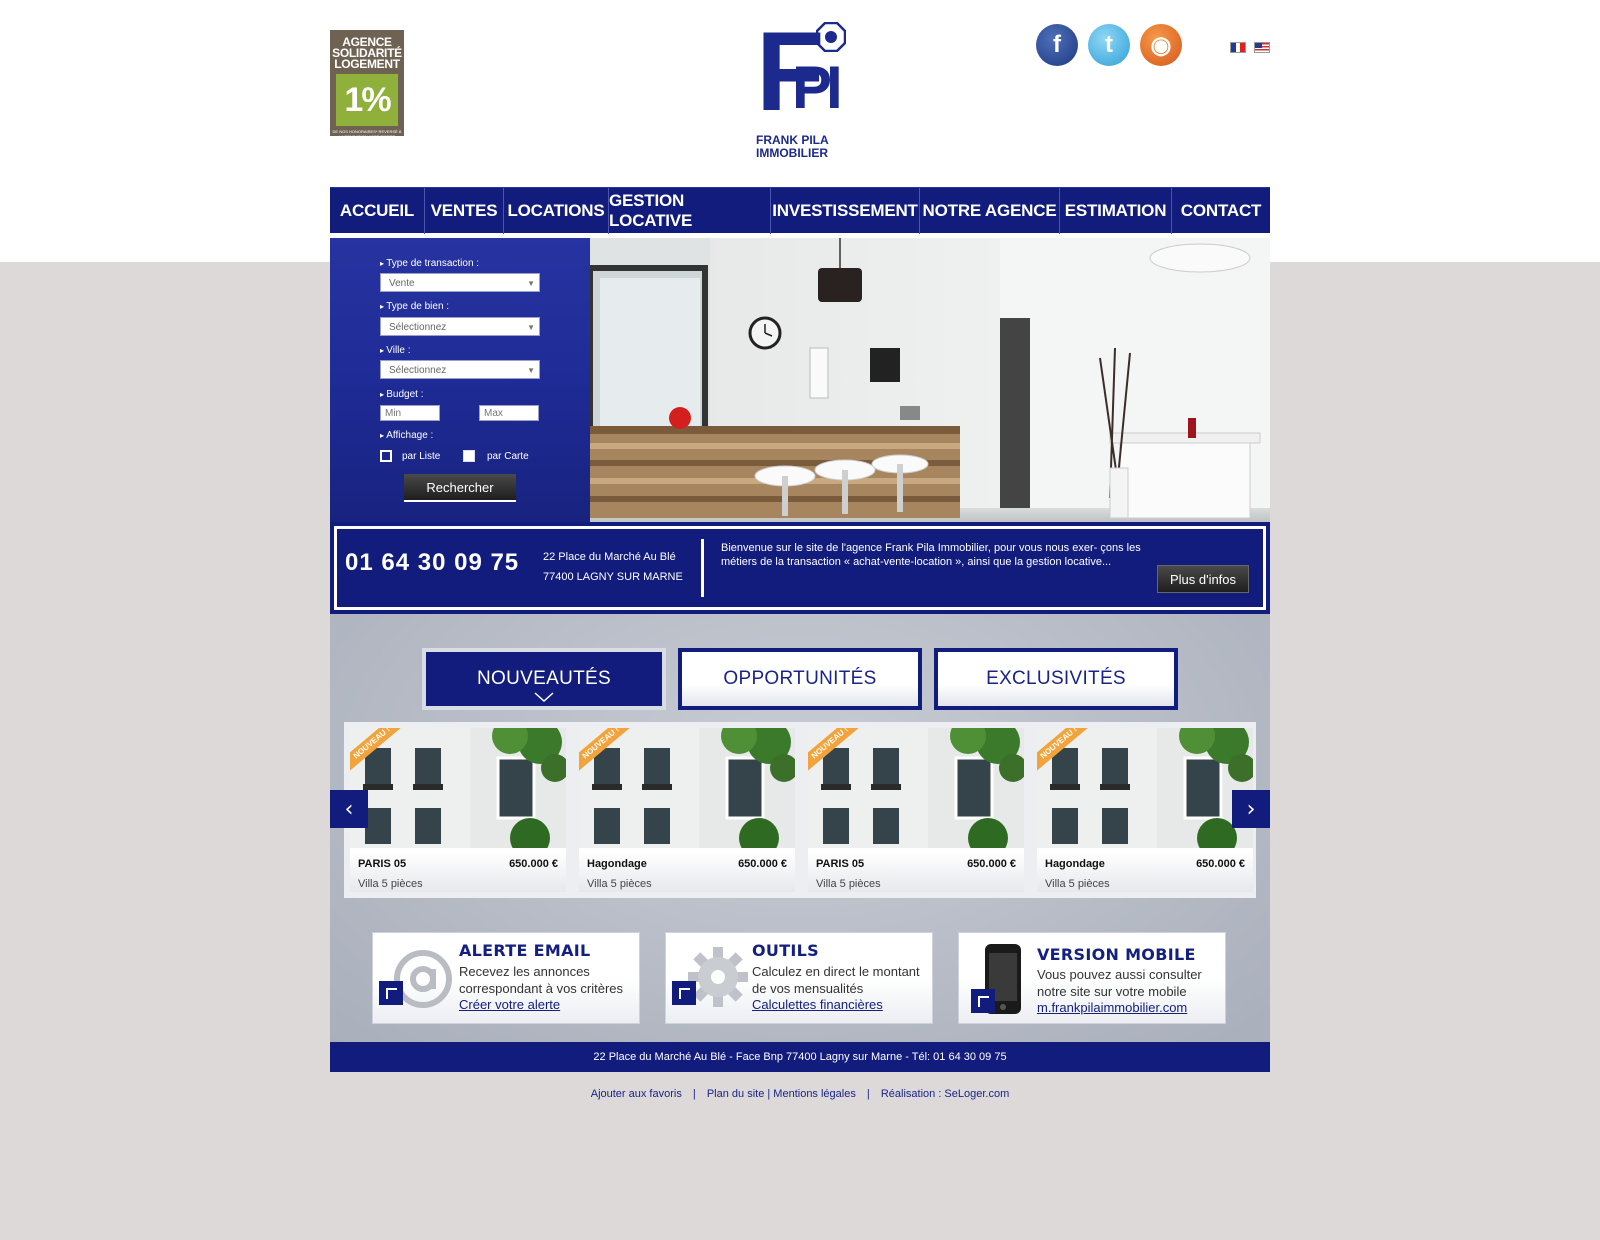 The width and height of the screenshot is (1600, 1240). I want to click on create-alert-link: Créer votre alerte, so click(509, 1004).